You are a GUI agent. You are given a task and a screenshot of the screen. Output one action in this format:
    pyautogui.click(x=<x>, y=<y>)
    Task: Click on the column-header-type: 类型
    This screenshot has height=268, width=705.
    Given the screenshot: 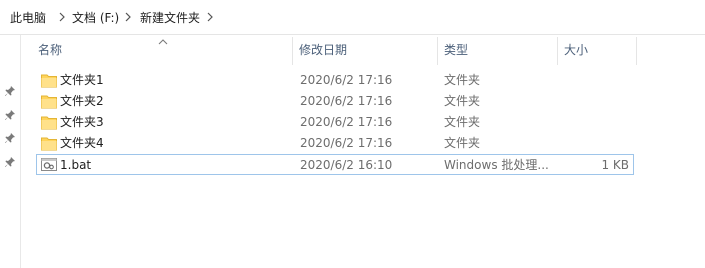 What is the action you would take?
    pyautogui.click(x=498, y=50)
    